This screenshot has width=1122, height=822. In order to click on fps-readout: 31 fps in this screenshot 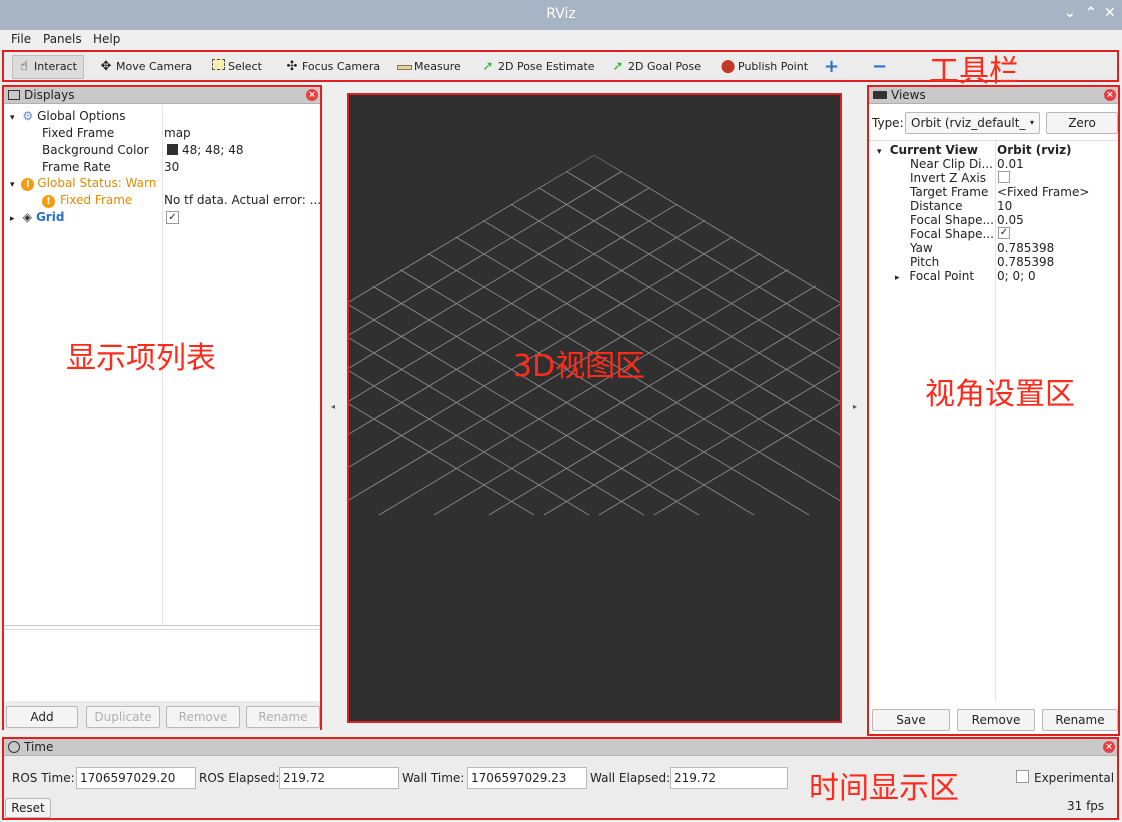, I will do `click(1086, 806)`.